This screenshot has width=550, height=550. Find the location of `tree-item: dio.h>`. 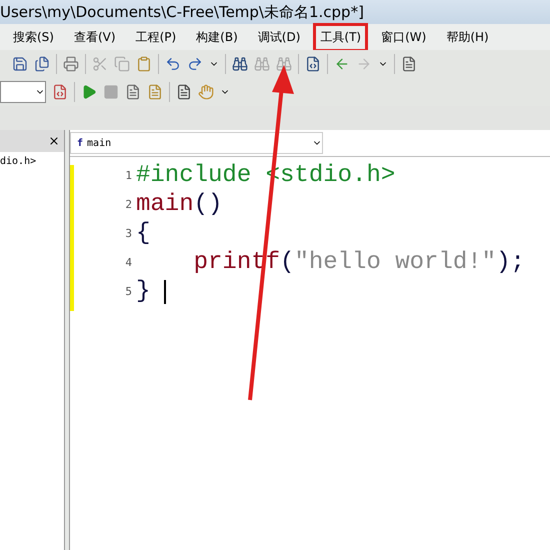

tree-item: dio.h> is located at coordinates (32, 161).